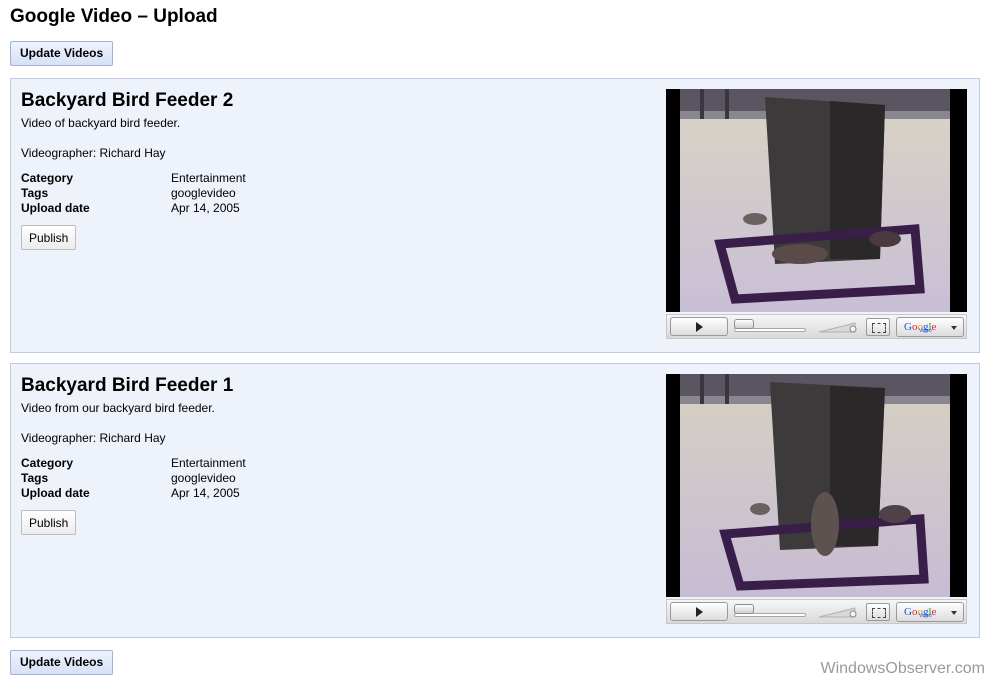 The height and width of the screenshot is (681, 994). What do you see at coordinates (62, 53) in the screenshot?
I see `update-videos-button-top: Update Videos` at bounding box center [62, 53].